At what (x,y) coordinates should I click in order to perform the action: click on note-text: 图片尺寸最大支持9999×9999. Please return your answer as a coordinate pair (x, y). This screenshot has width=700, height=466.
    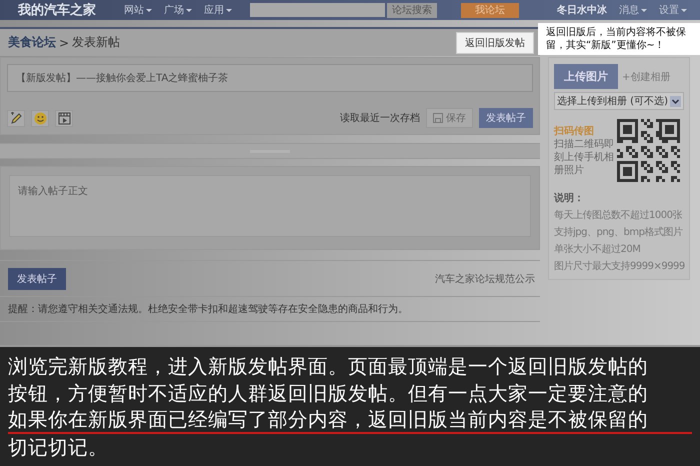
    Looking at the image, I should click on (619, 266).